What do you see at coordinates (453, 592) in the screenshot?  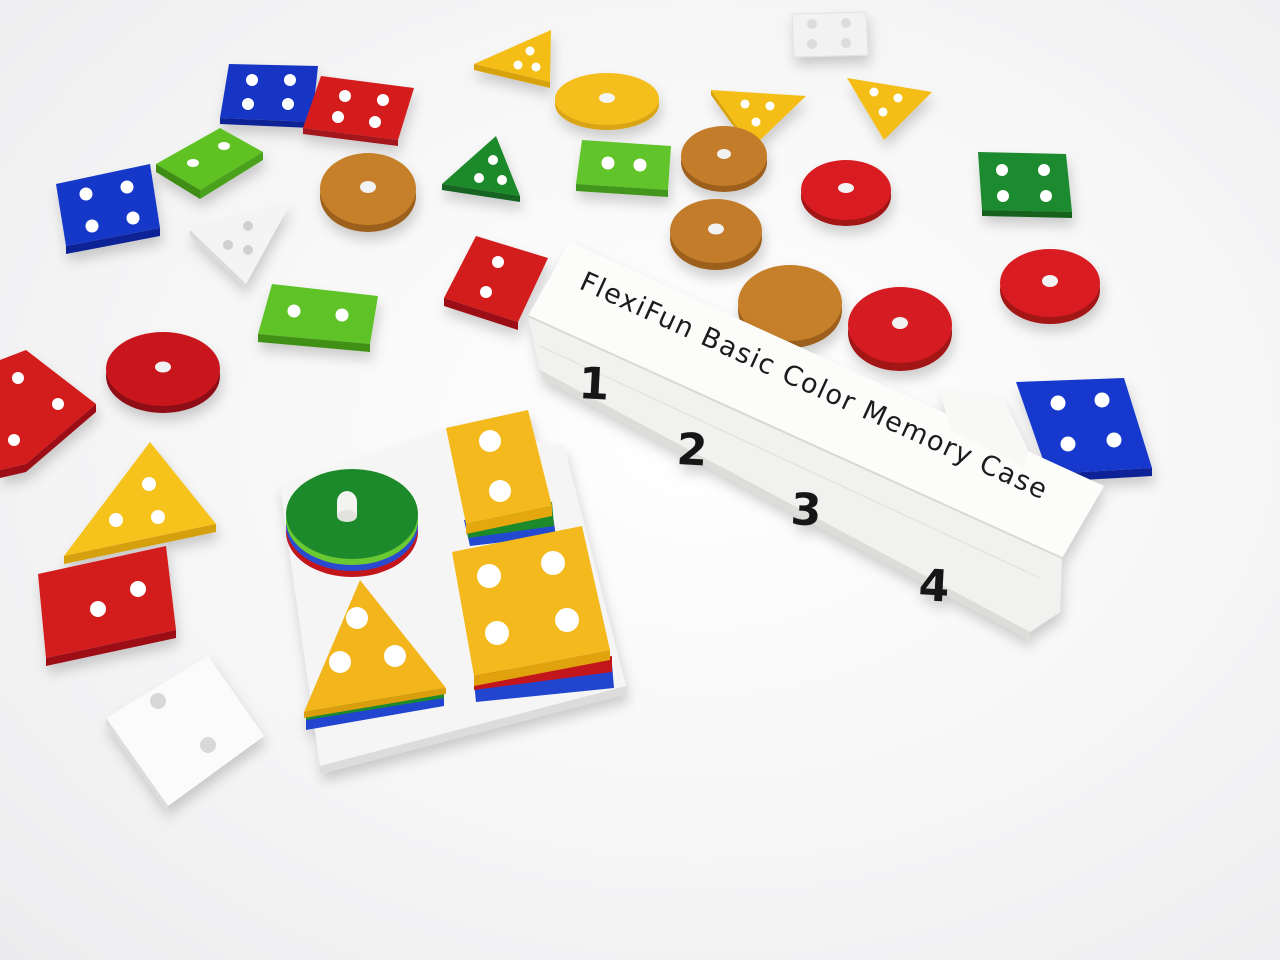 I see `sorting-board` at bounding box center [453, 592].